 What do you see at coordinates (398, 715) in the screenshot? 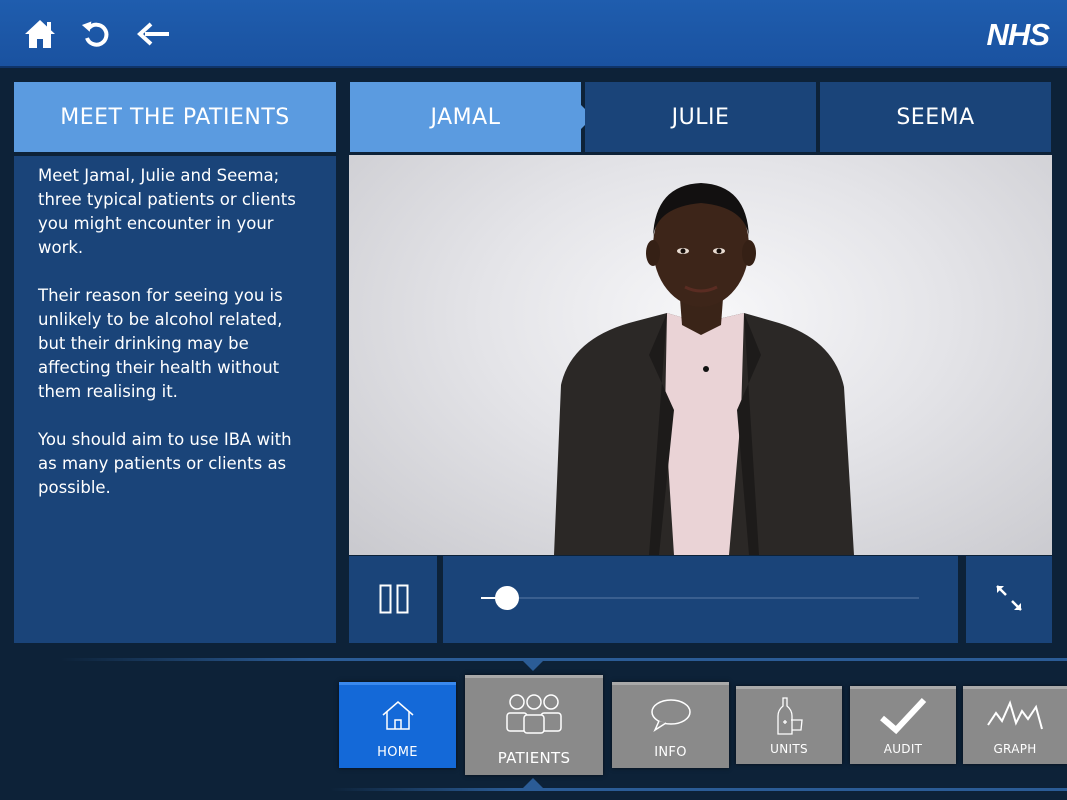
I see `house-icon` at bounding box center [398, 715].